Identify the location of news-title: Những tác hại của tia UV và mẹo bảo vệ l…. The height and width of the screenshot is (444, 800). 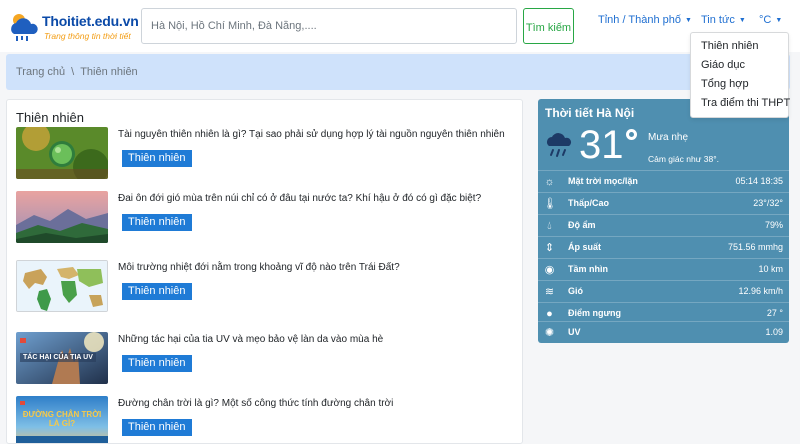
(250, 339).